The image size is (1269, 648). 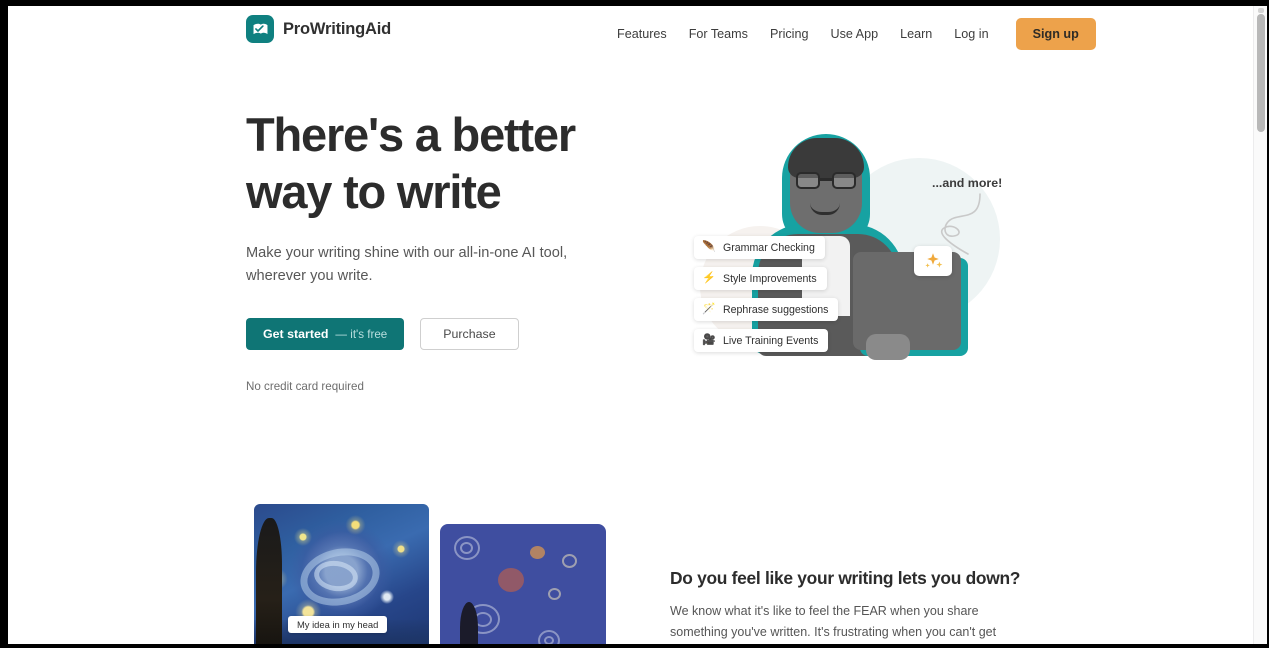 I want to click on get-started-button: Get started — it's free, so click(x=325, y=334).